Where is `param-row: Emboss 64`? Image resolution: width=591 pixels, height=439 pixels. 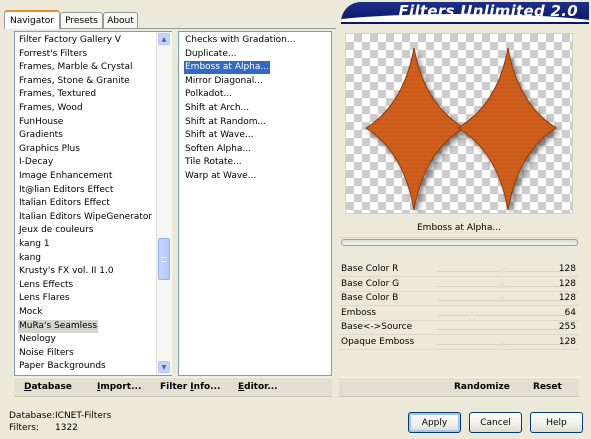
param-row: Emboss 64 is located at coordinates (459, 314).